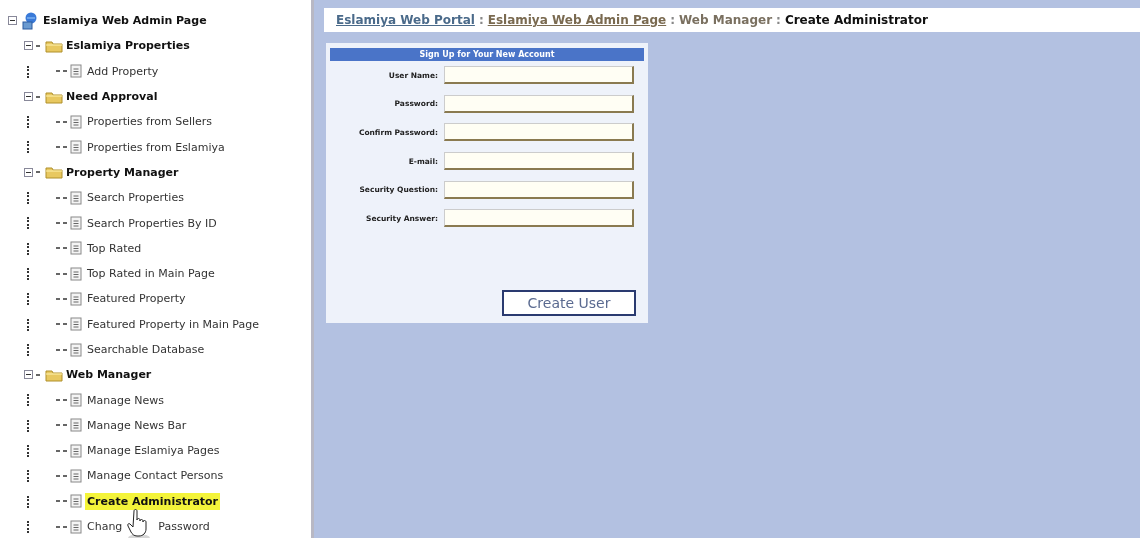  I want to click on tree-item: Manage News Bar, so click(137, 425).